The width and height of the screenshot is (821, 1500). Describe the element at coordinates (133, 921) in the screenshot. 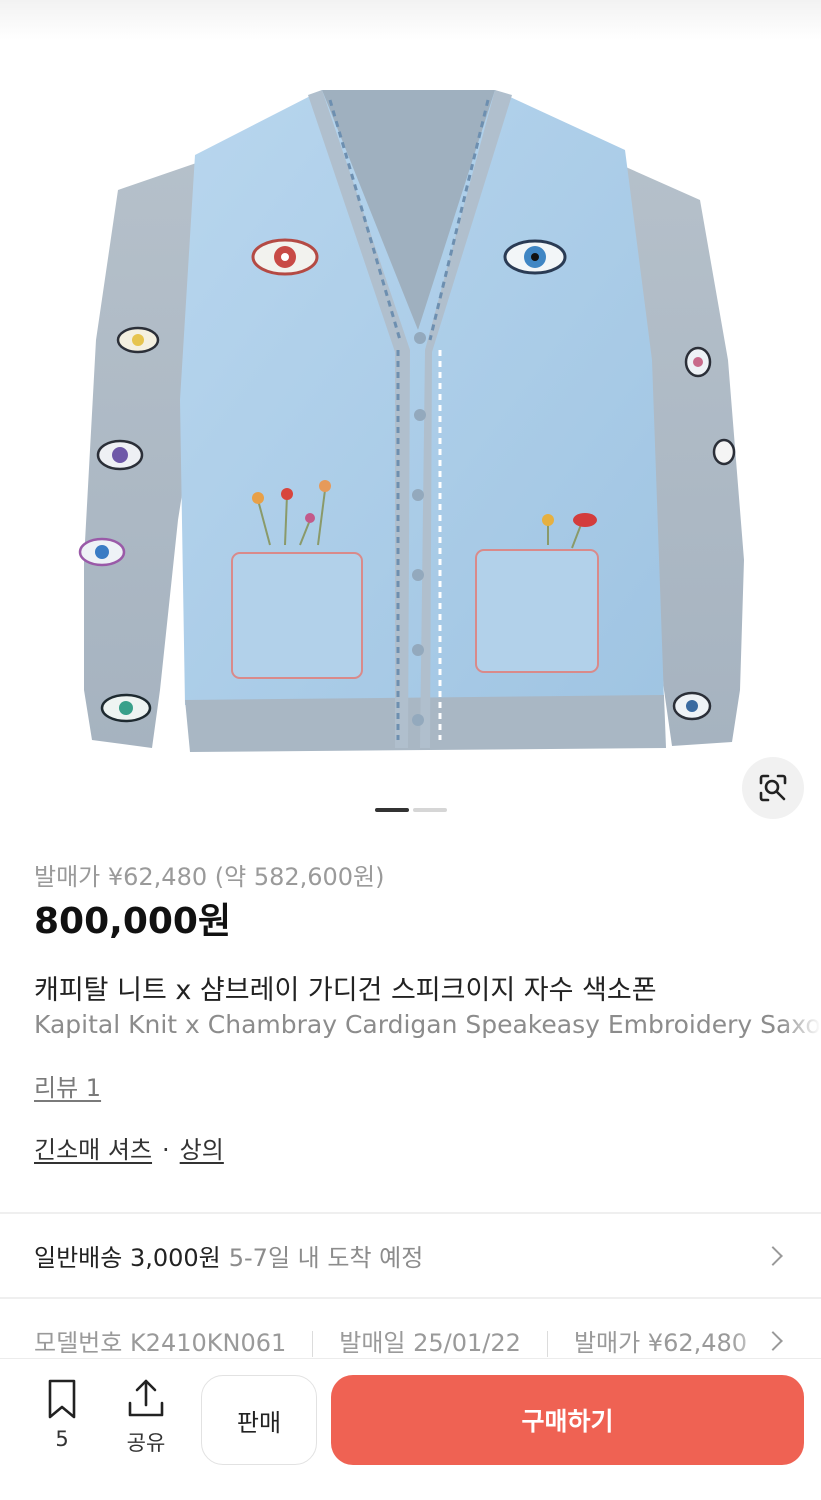

I see `product-price: 800,000원` at that location.